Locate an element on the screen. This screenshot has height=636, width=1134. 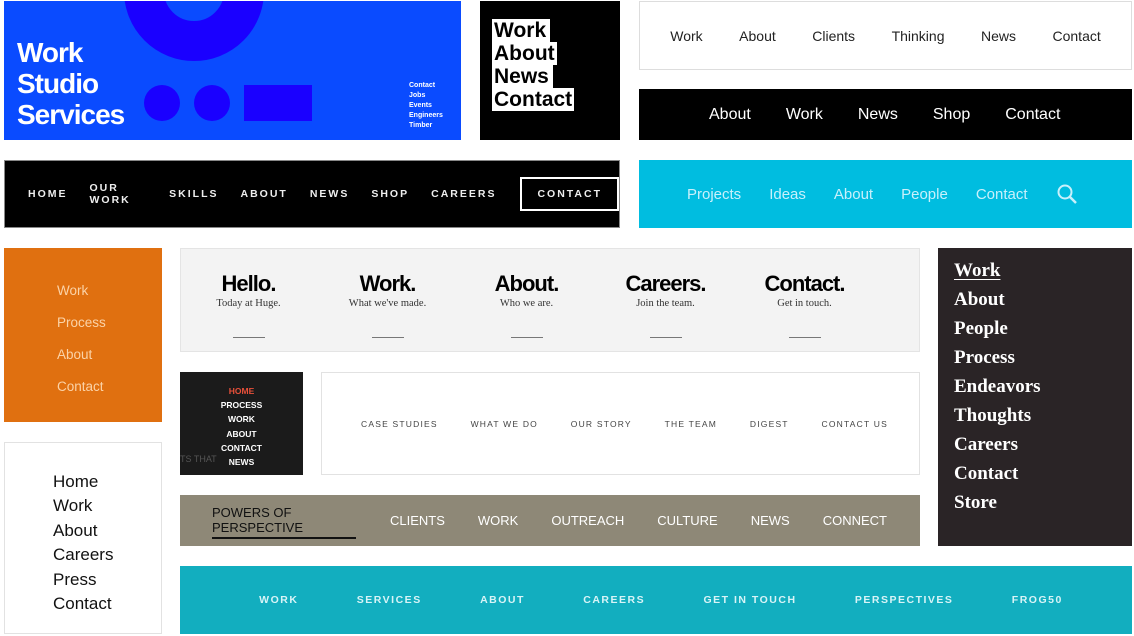
nav-item: Events is located at coordinates (426, 106).